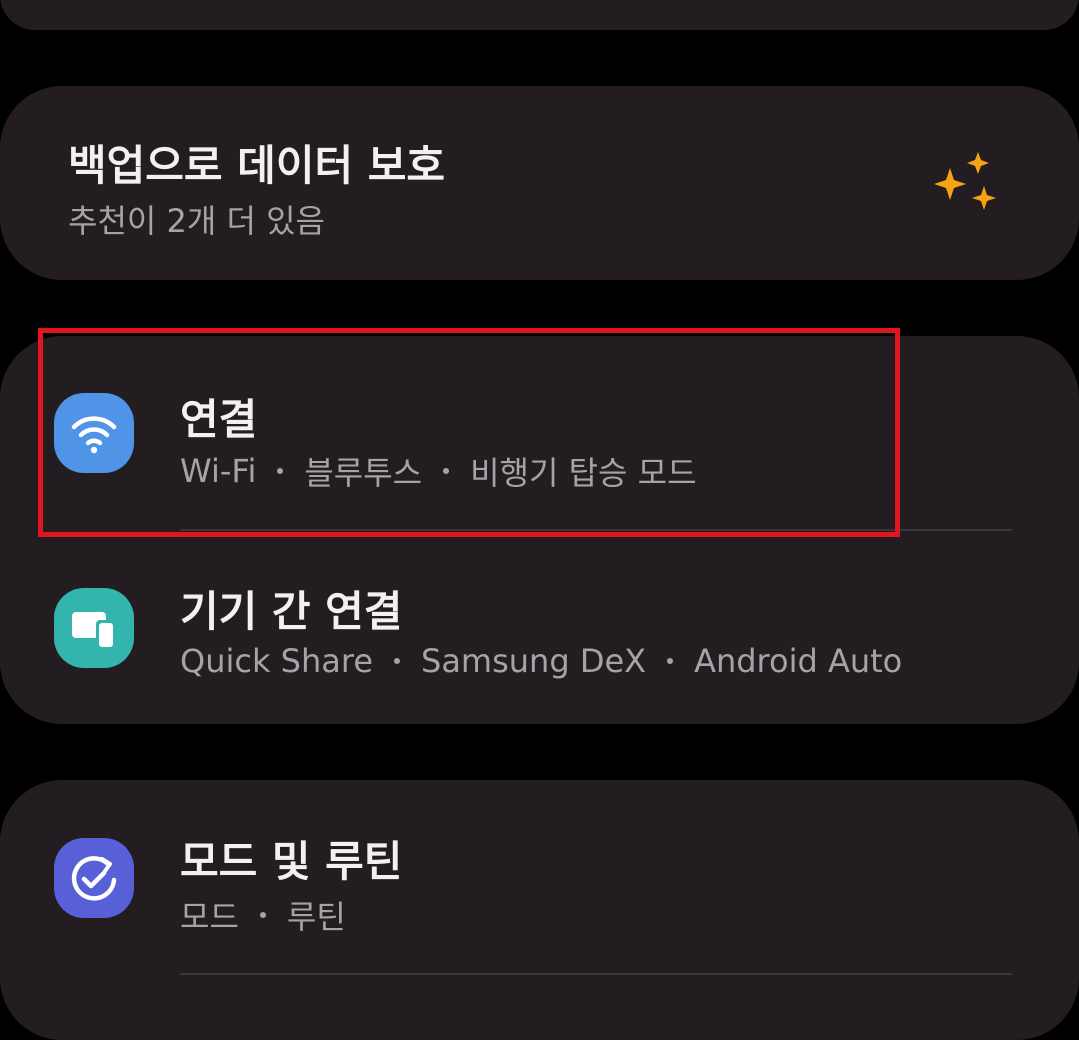 Image resolution: width=1079 pixels, height=1040 pixels. I want to click on subtitle-part: Samsung DeX, so click(534, 661).